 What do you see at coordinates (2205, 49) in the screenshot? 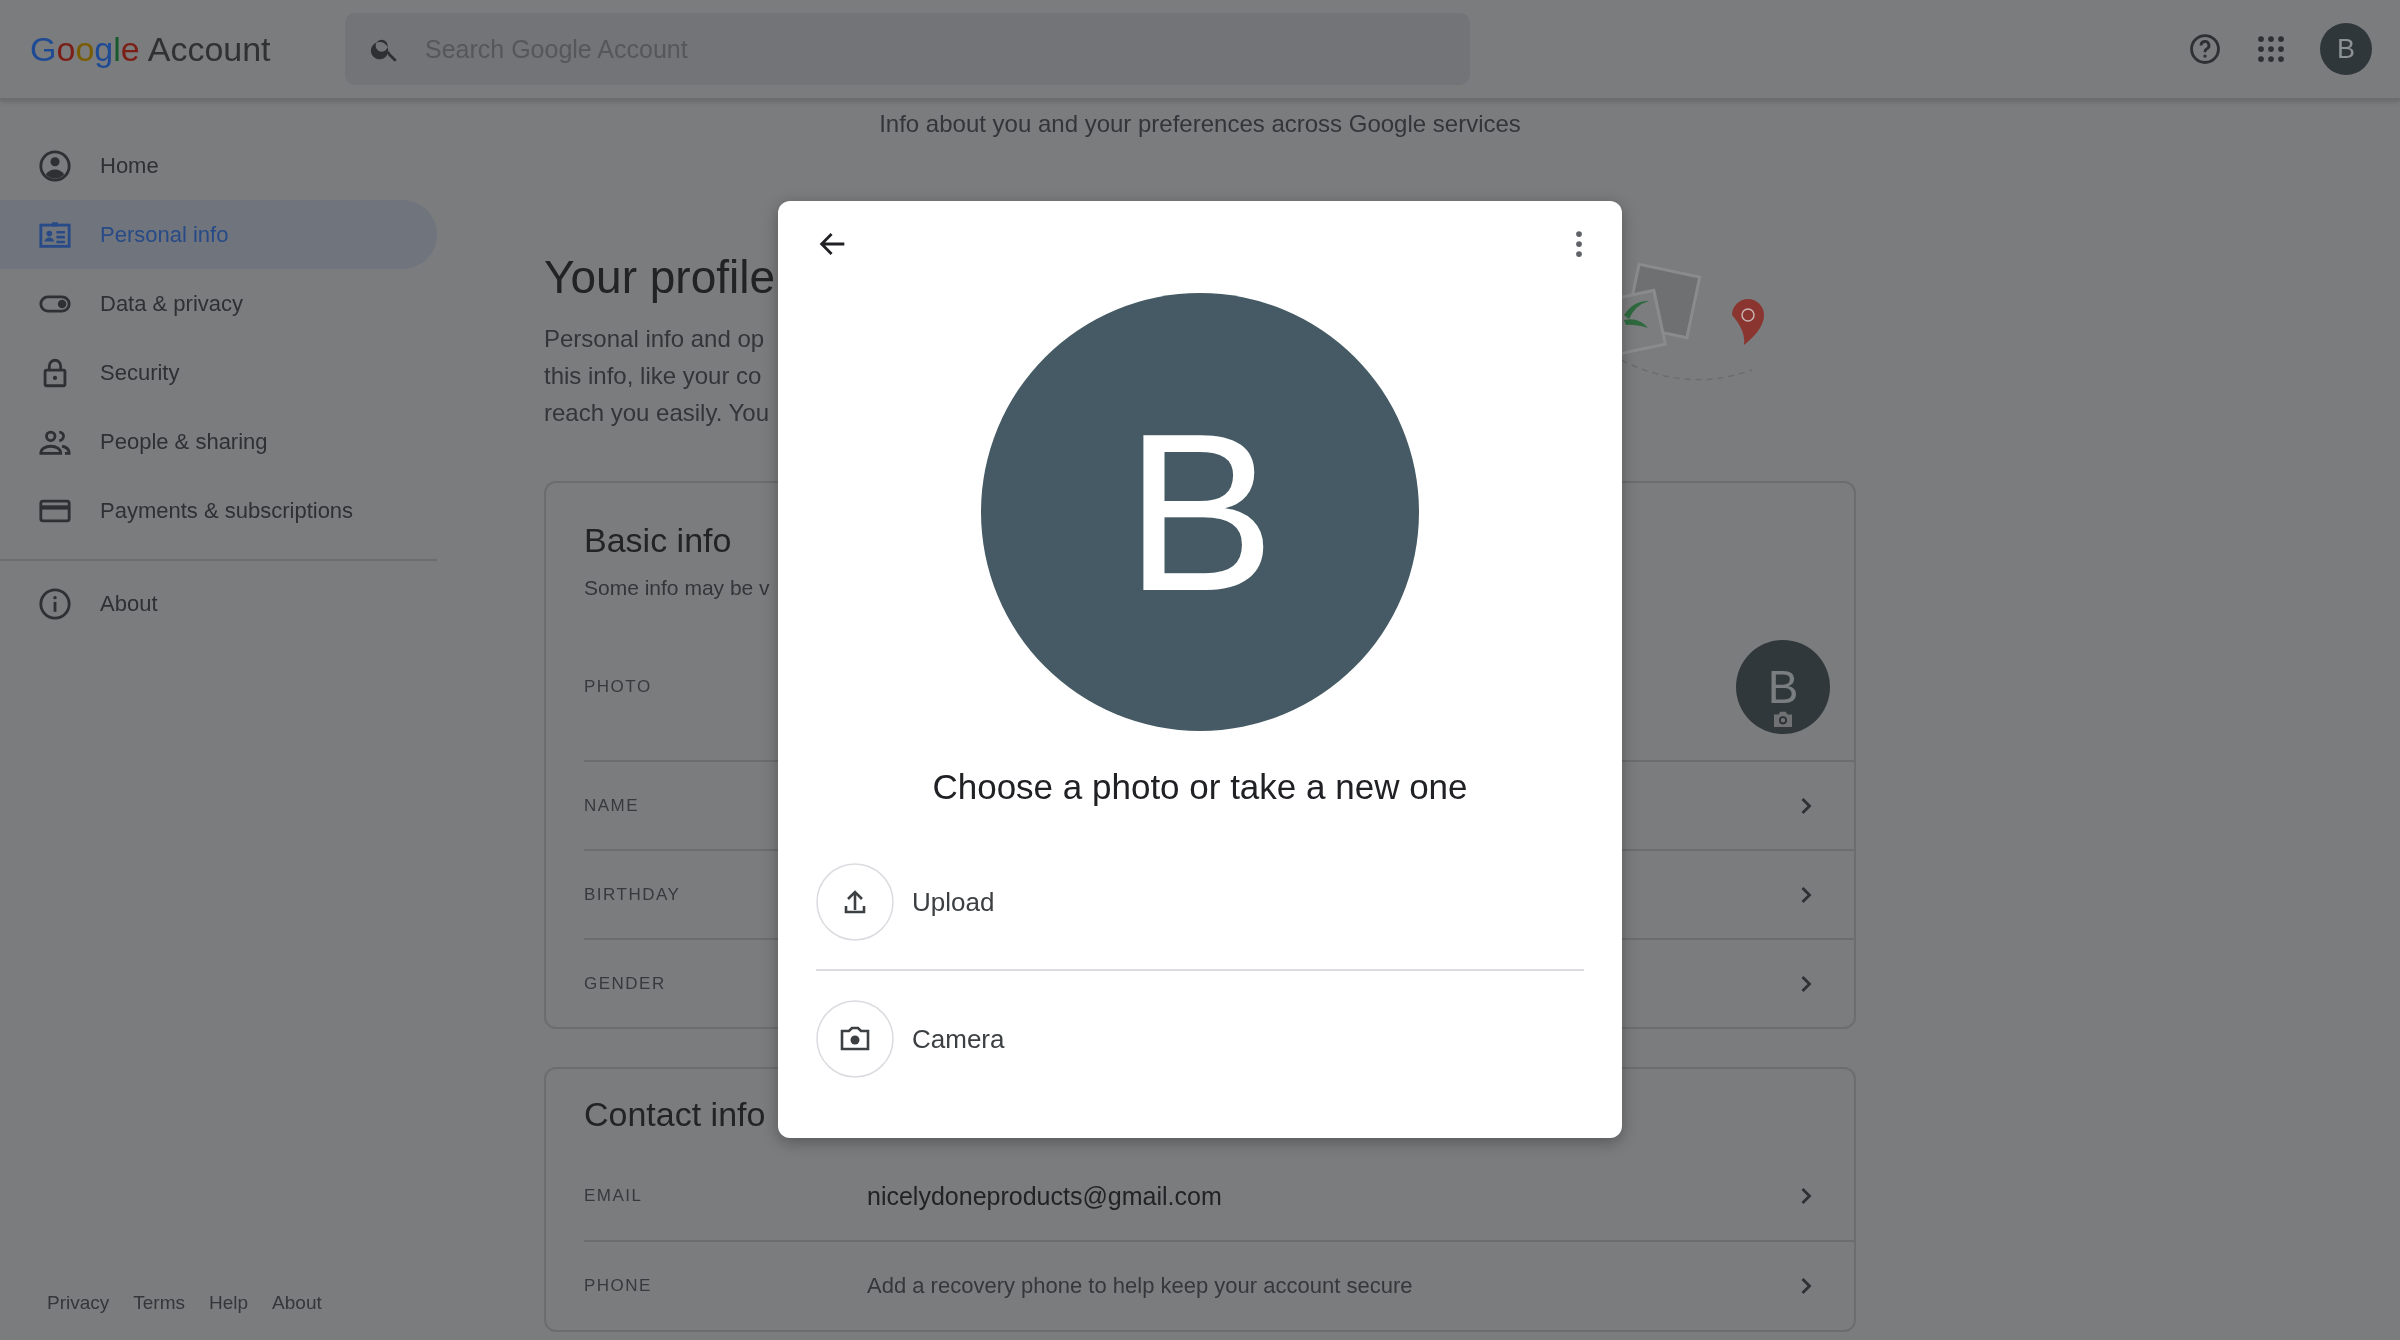
I see `help-icon` at bounding box center [2205, 49].